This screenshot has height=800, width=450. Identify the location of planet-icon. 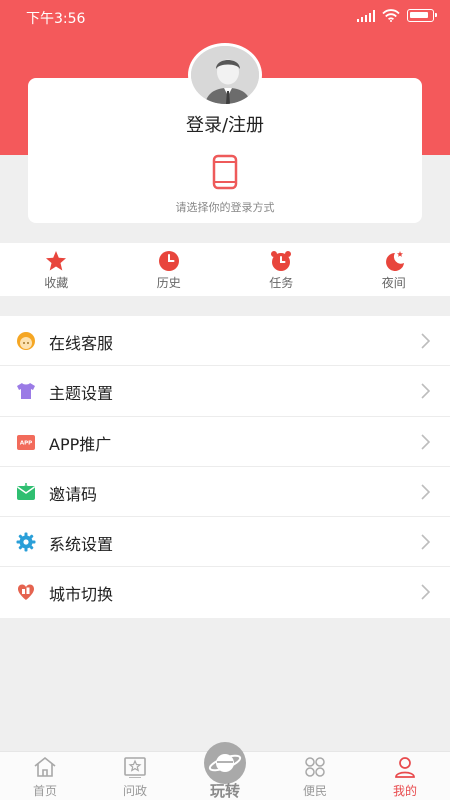
(225, 763).